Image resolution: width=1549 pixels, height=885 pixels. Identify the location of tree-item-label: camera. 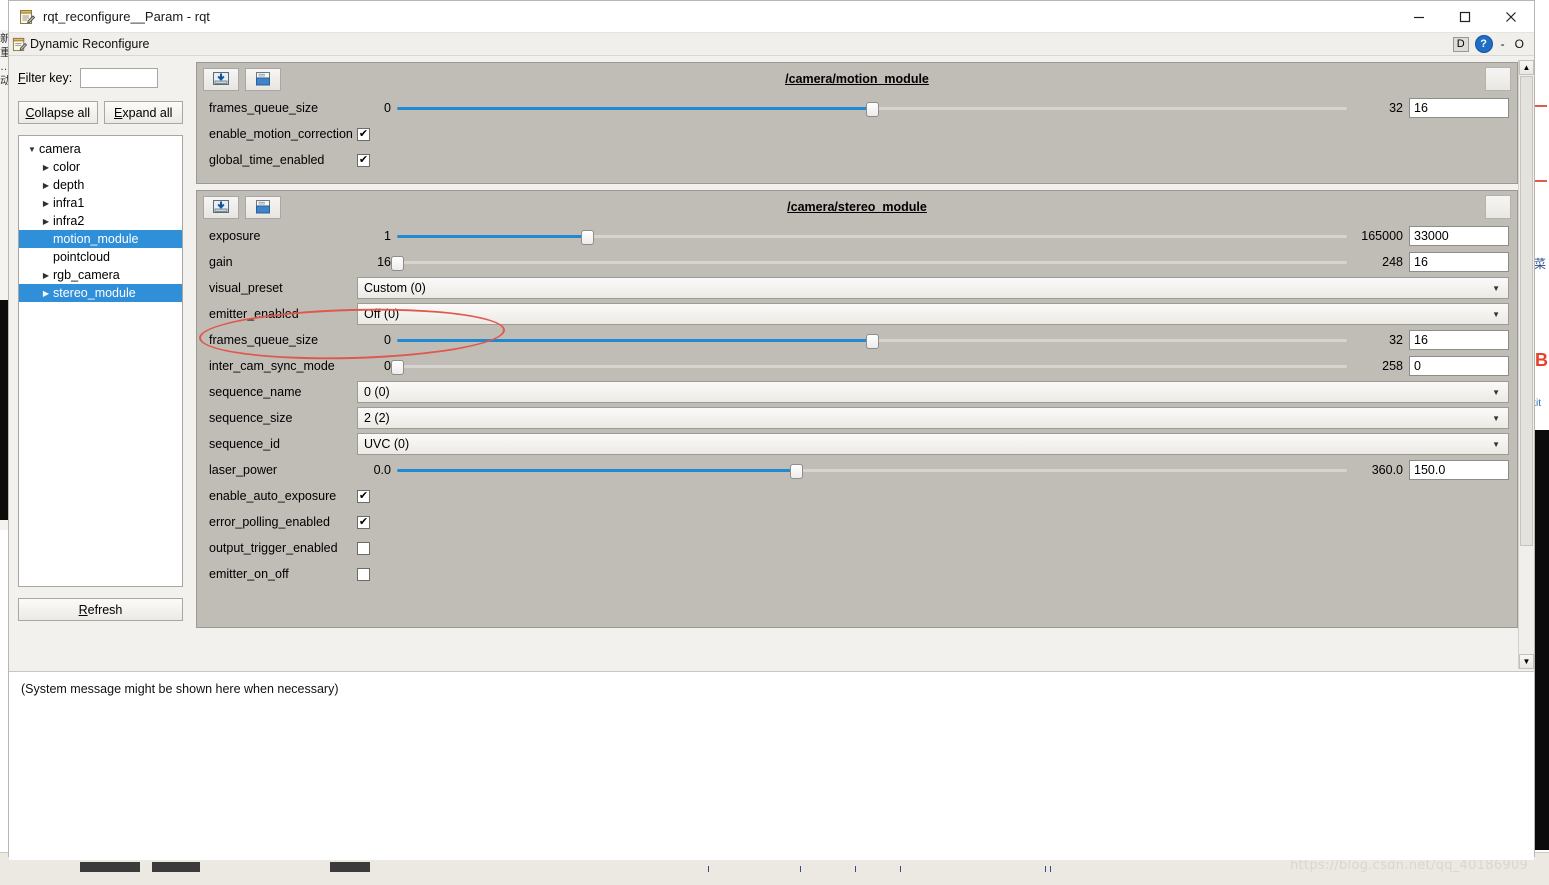
(60, 149).